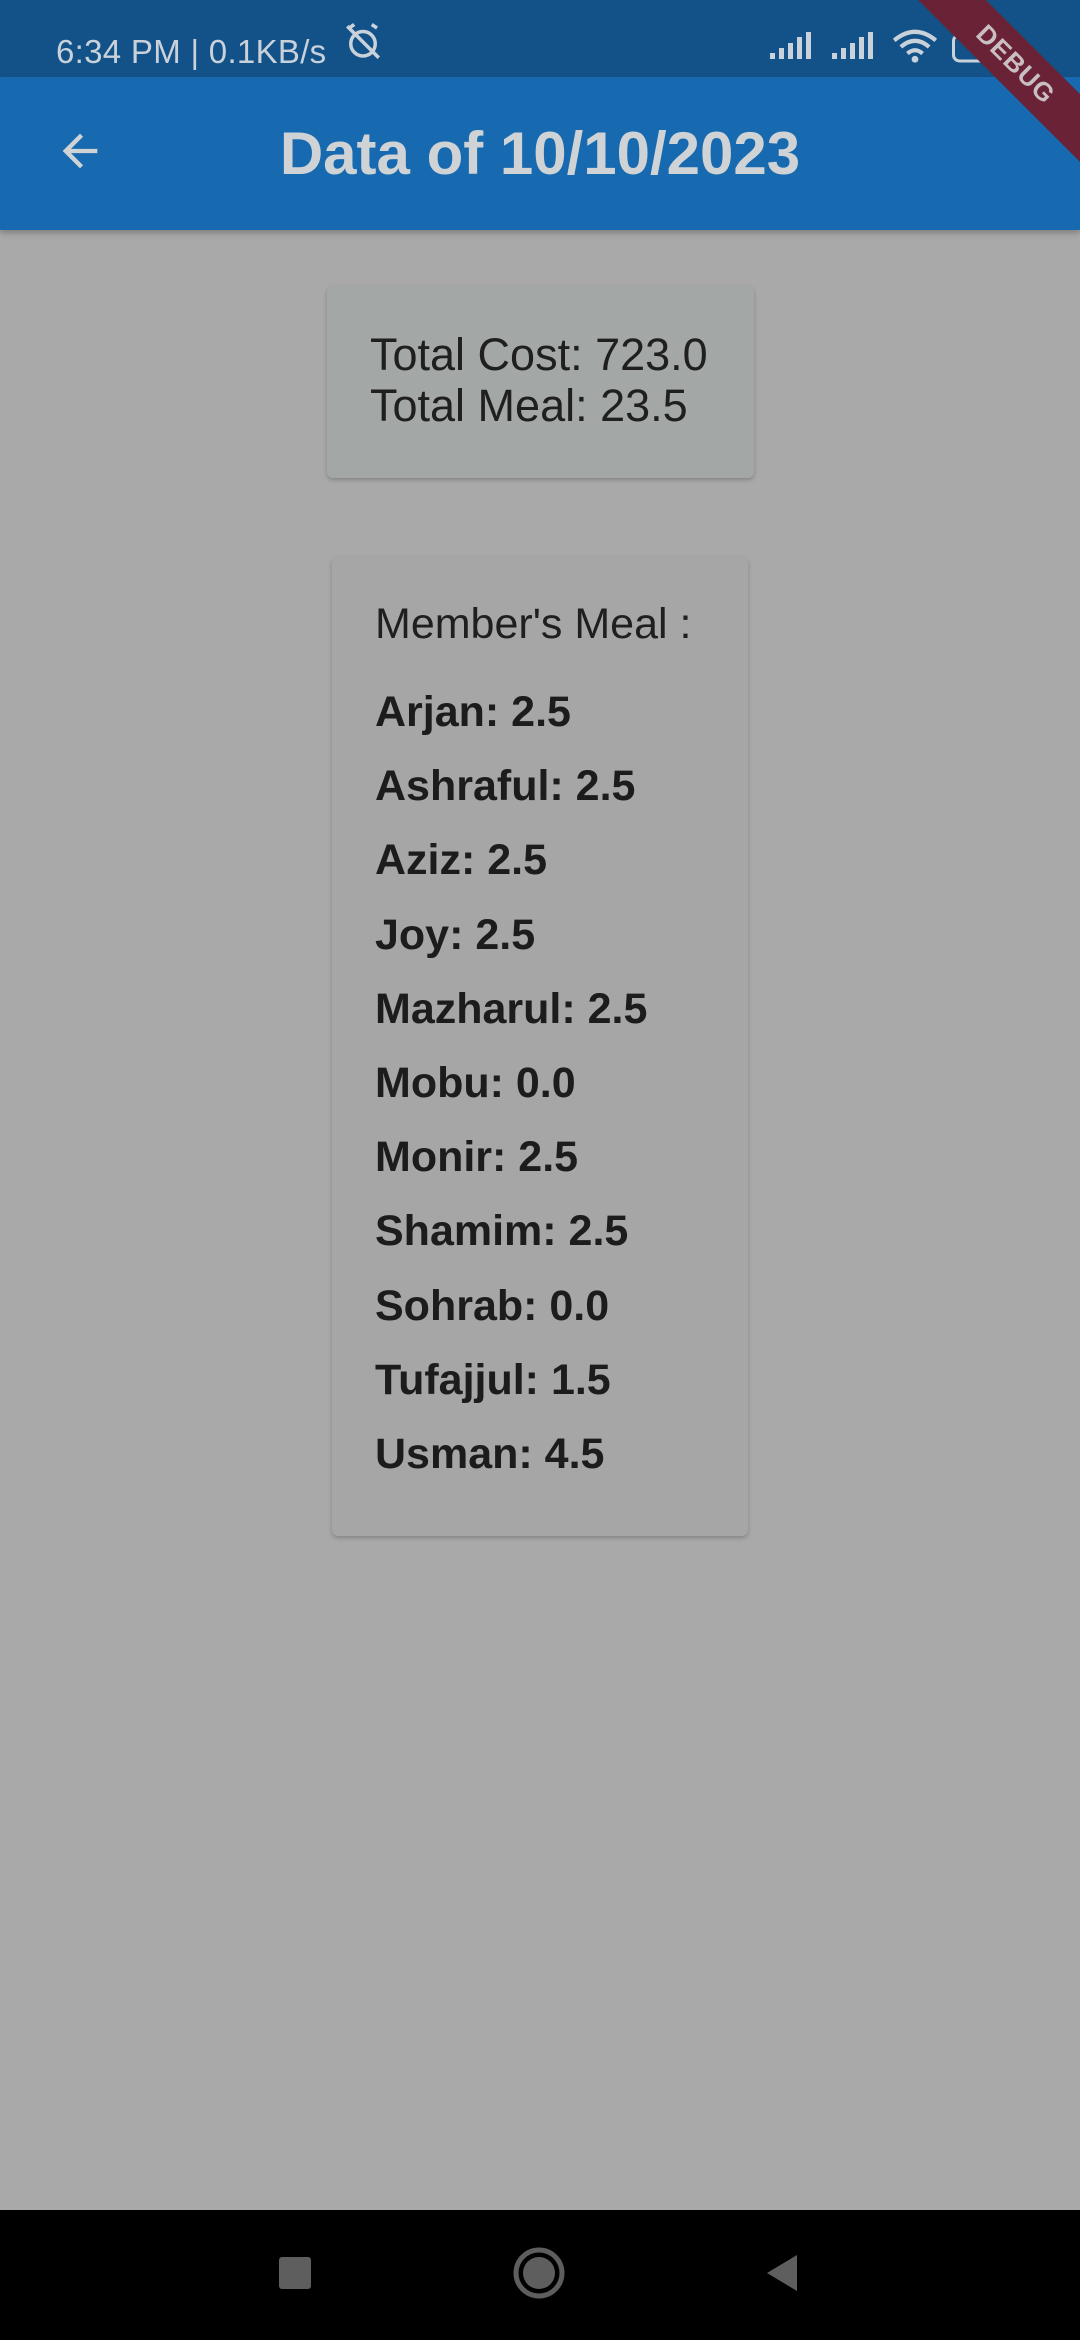 The width and height of the screenshot is (1080, 2340). What do you see at coordinates (505, 786) in the screenshot?
I see `list-item: Ashraful: 2.5` at bounding box center [505, 786].